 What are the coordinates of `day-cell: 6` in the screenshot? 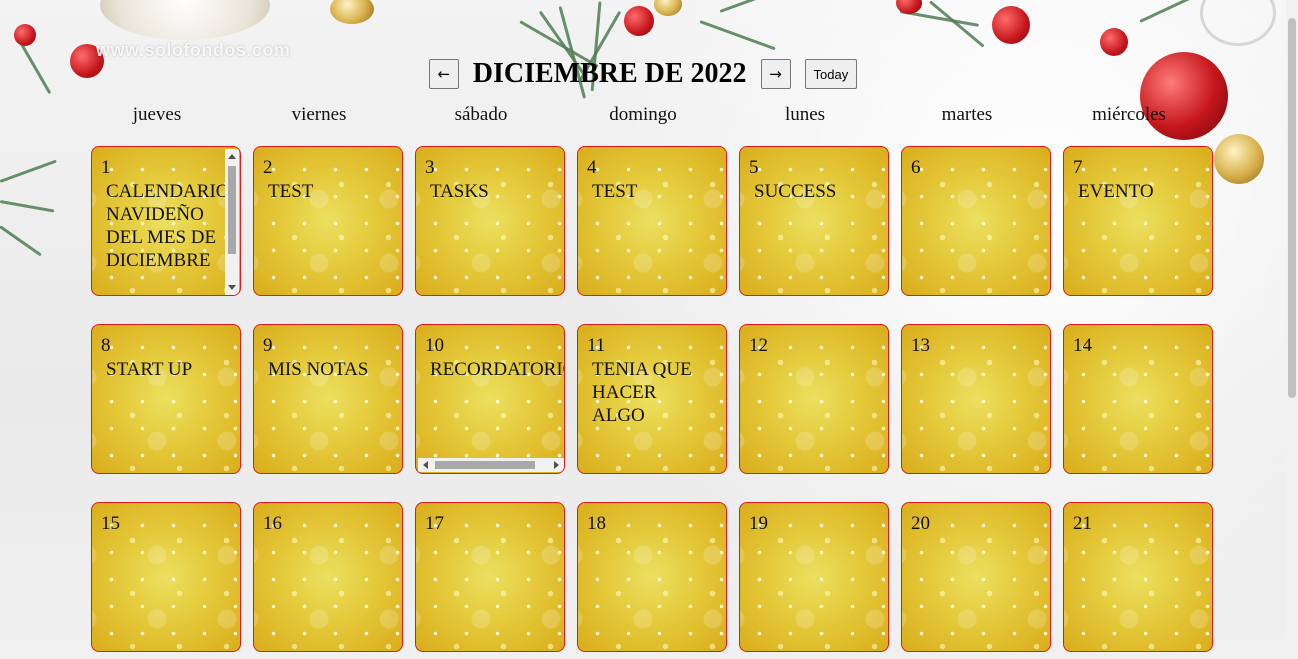 It's located at (976, 221).